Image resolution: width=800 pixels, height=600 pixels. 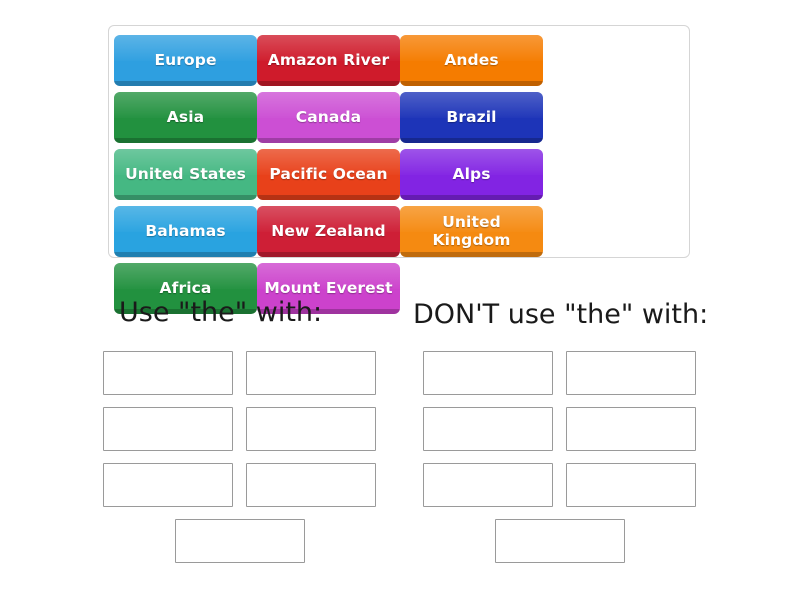 I want to click on tile-slot: United Kingdom, so click(x=471, y=231).